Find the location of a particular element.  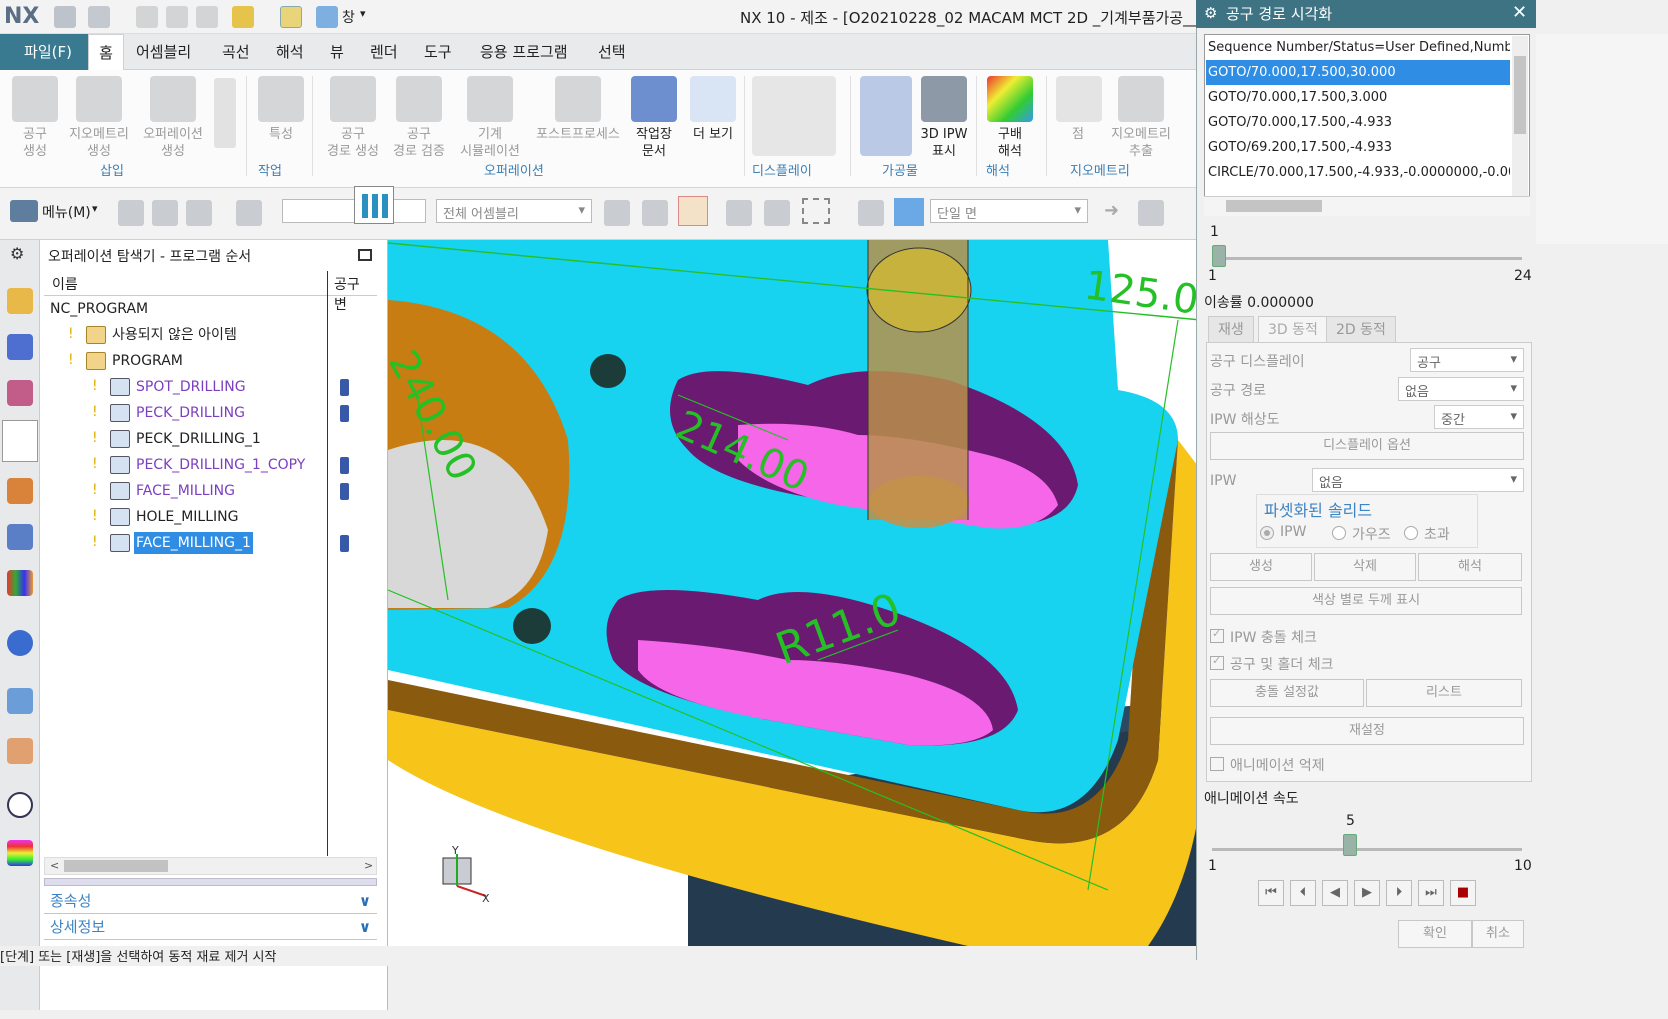

toolpath-list-item: GOTO/70.000,17.500,3.000 is located at coordinates (1358, 97).